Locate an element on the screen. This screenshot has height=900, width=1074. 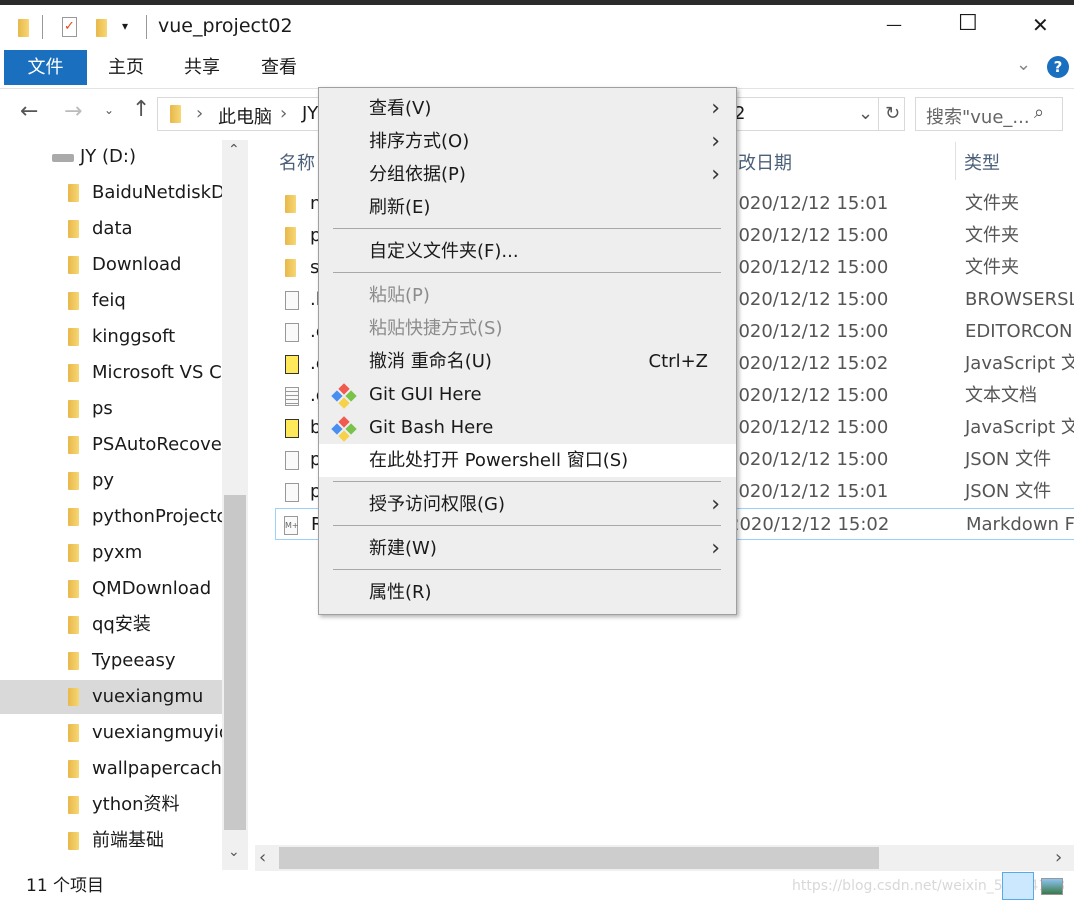
file-type: BROWSERSLI is located at coordinates (1019, 299).